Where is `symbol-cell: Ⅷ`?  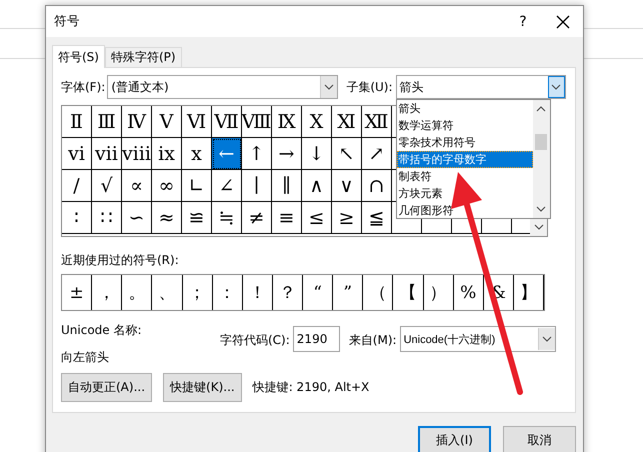 symbol-cell: Ⅷ is located at coordinates (257, 122).